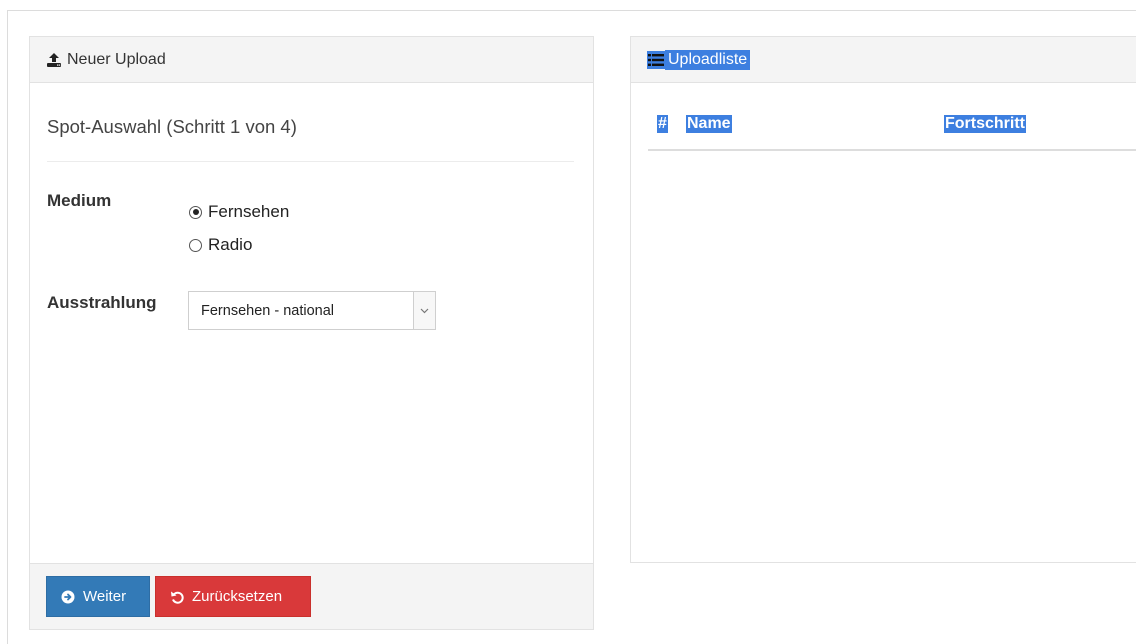 The image size is (1136, 644). What do you see at coordinates (177, 597) in the screenshot?
I see `undo-icon` at bounding box center [177, 597].